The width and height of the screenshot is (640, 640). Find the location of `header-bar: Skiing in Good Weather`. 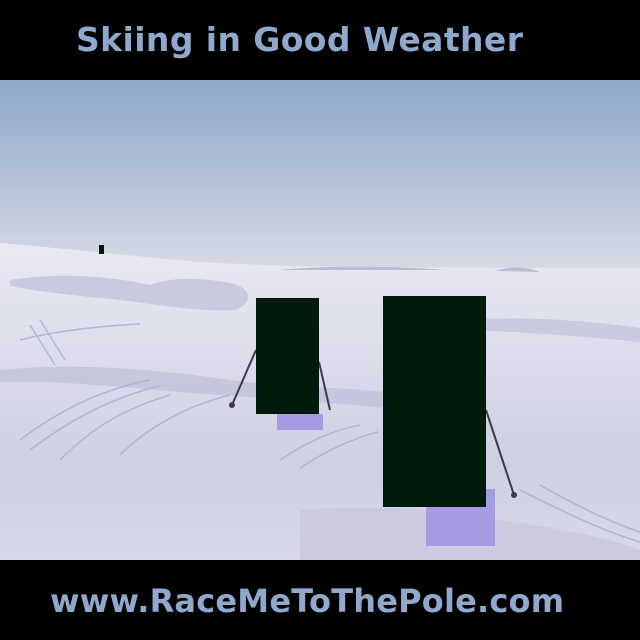

header-bar: Skiing in Good Weather is located at coordinates (320, 40).